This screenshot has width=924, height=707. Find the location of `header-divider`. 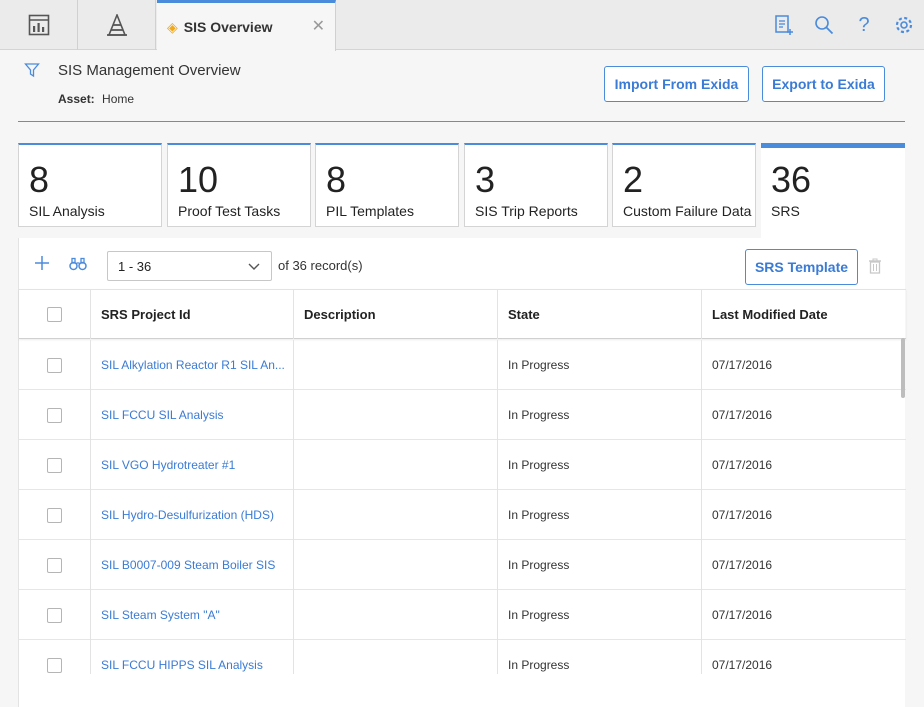

header-divider is located at coordinates (461, 121).